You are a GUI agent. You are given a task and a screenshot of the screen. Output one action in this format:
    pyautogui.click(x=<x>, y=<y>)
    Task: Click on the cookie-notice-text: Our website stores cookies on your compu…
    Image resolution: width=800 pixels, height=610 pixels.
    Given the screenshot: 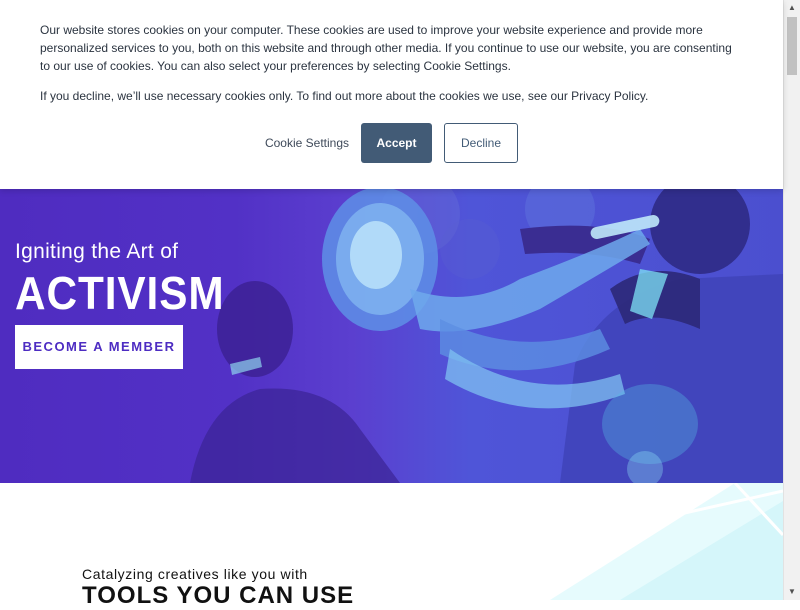 What is the action you would take?
    pyautogui.click(x=386, y=48)
    